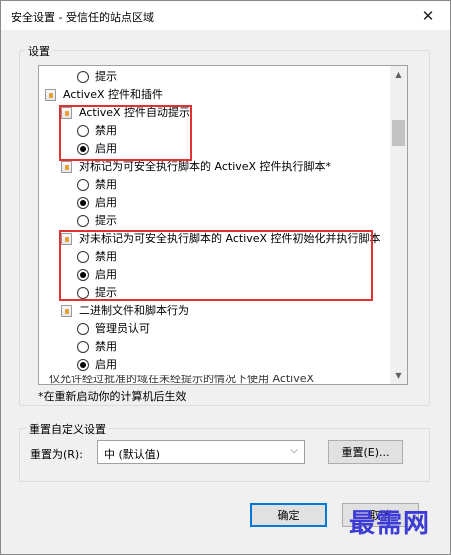 Image resolution: width=451 pixels, height=555 pixels. I want to click on site-watermark: 最需网, so click(389, 524).